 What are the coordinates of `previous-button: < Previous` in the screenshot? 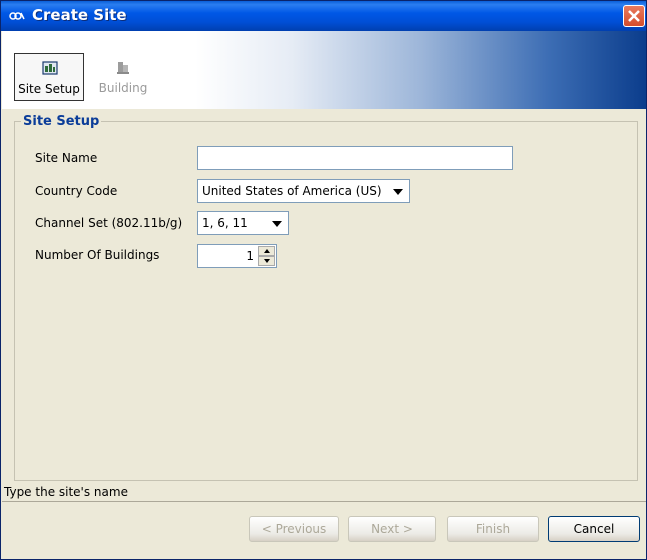 It's located at (294, 529).